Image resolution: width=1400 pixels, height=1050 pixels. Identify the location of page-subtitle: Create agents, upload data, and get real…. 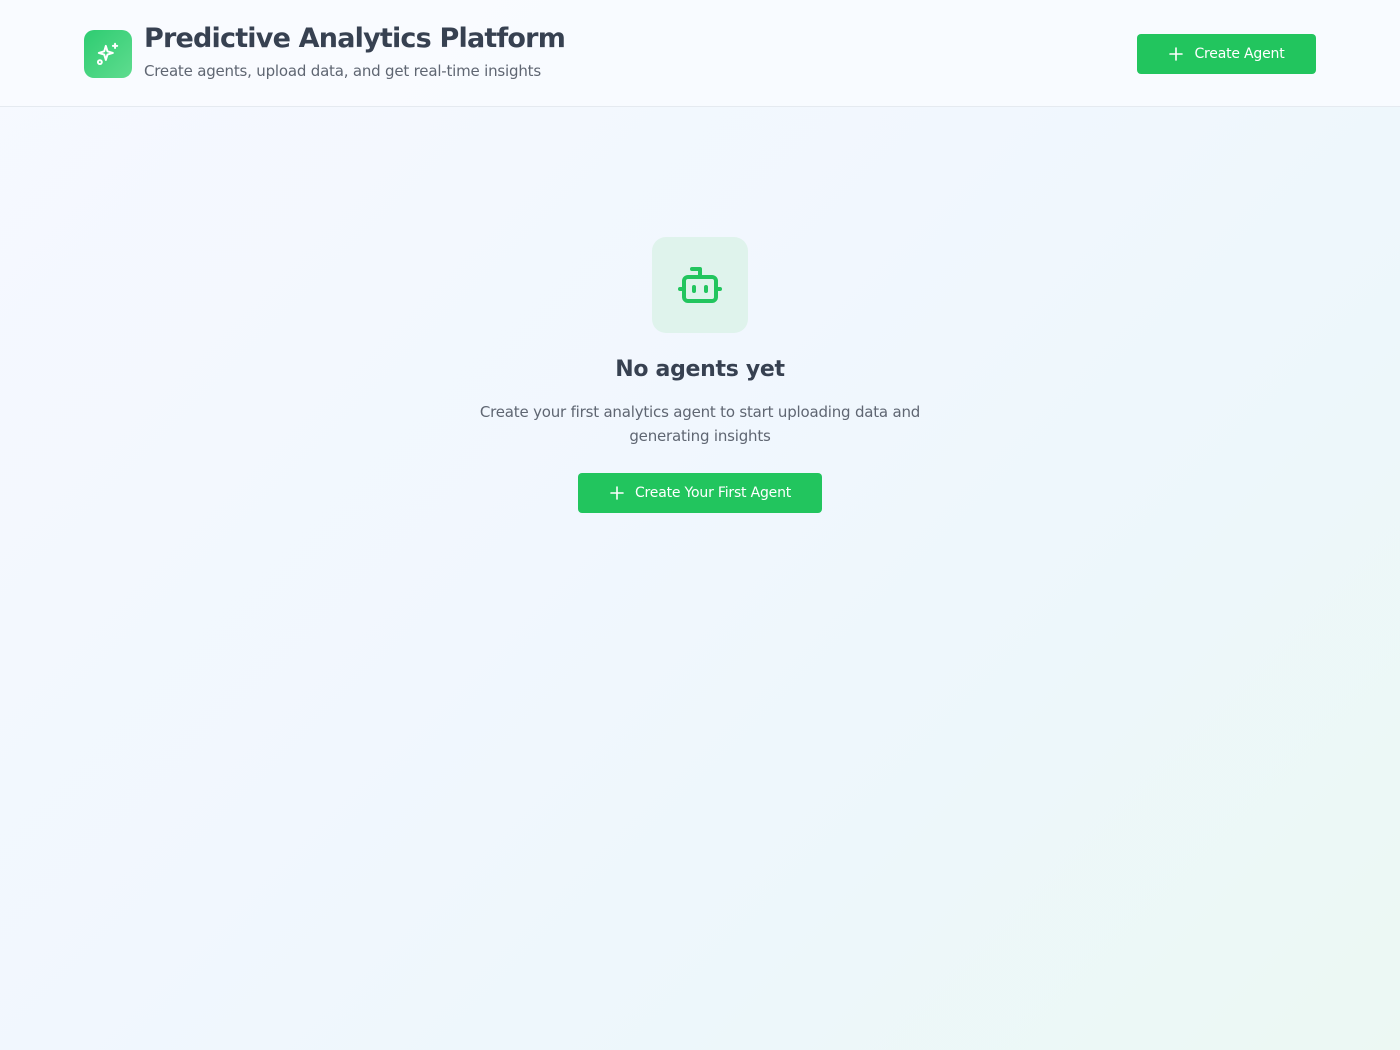
(342, 71).